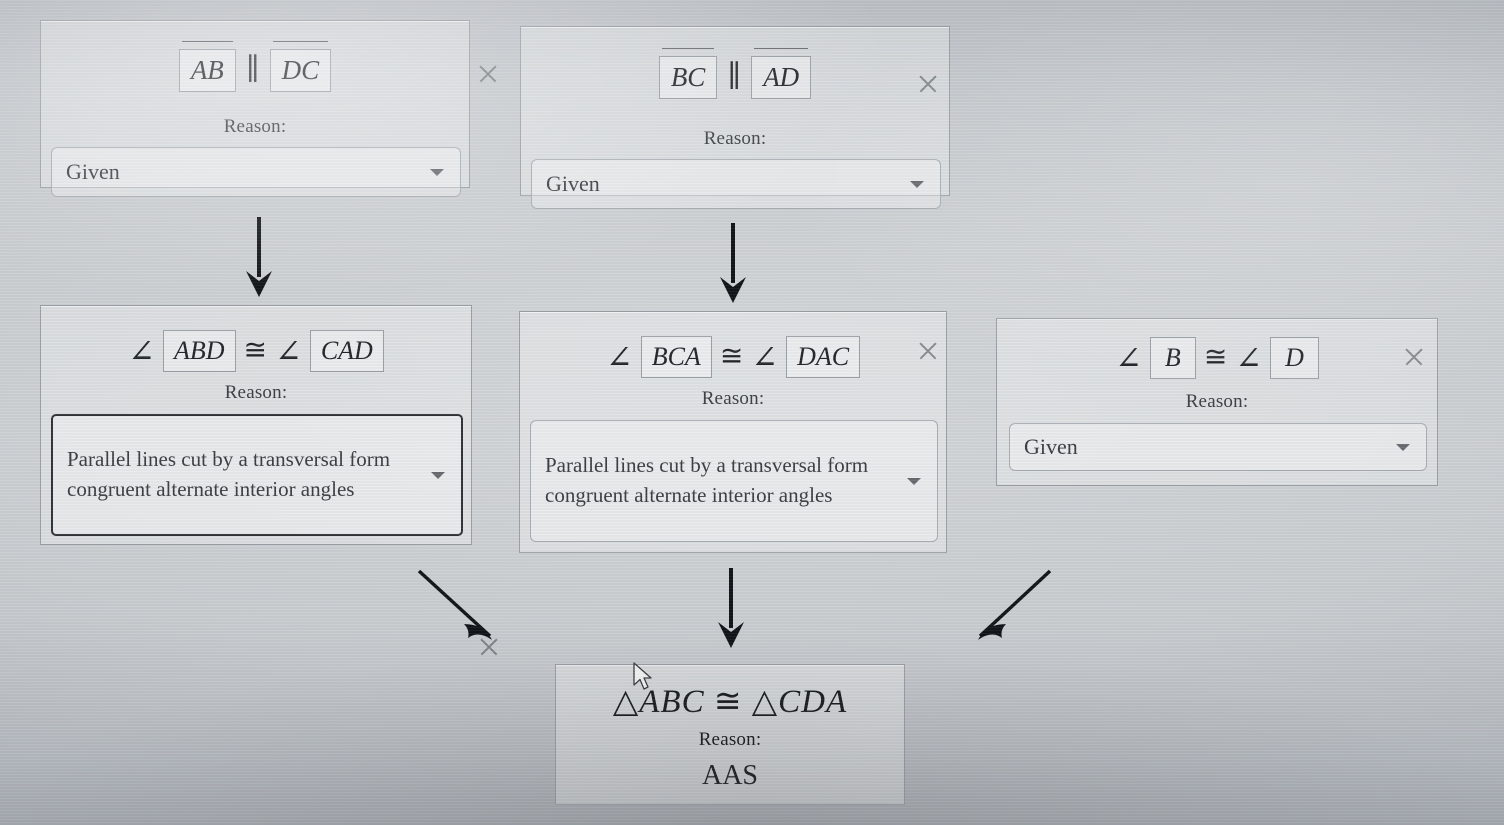  Describe the element at coordinates (300, 66) in the screenshot. I see `segment-token-dc: DC` at that location.